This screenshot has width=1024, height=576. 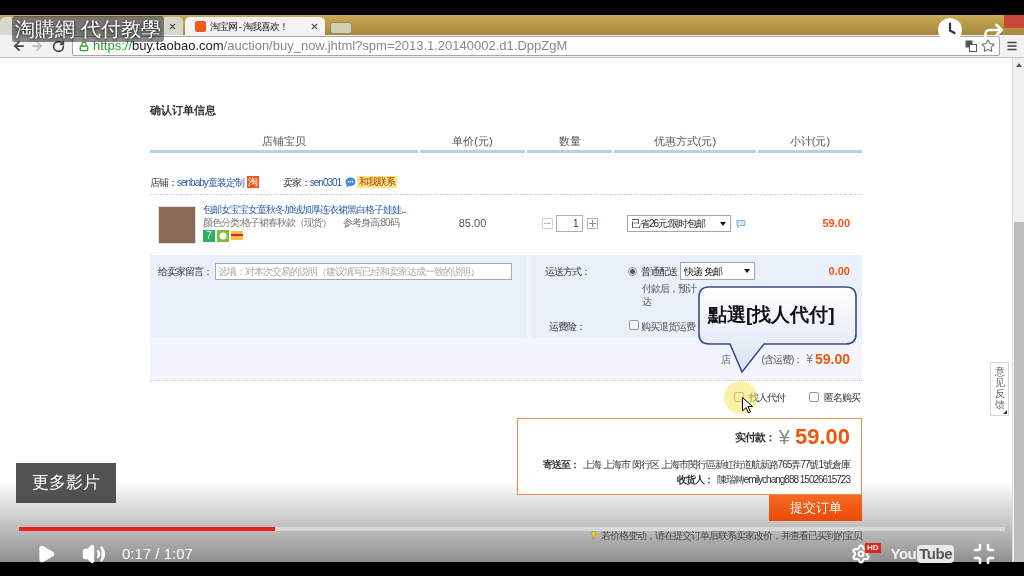 What do you see at coordinates (569, 223) in the screenshot?
I see `quantity-field: 1` at bounding box center [569, 223].